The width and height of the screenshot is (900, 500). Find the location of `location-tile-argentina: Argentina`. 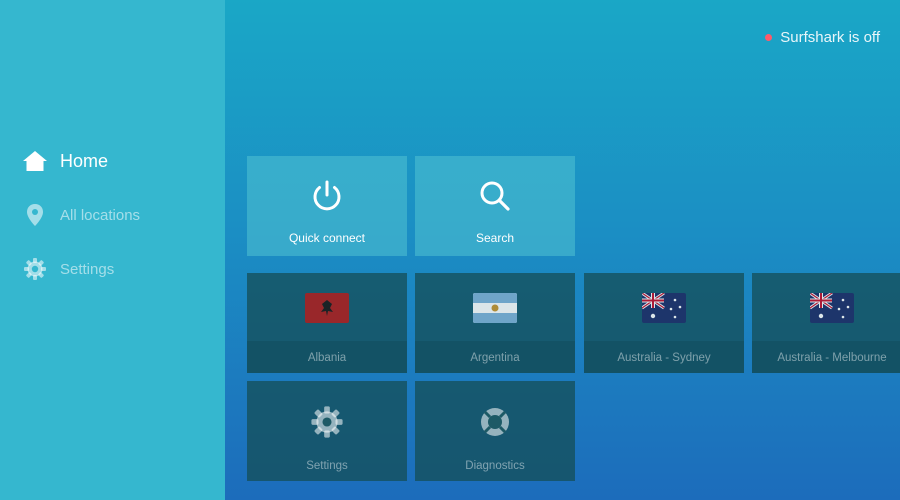

location-tile-argentina: Argentina is located at coordinates (495, 323).